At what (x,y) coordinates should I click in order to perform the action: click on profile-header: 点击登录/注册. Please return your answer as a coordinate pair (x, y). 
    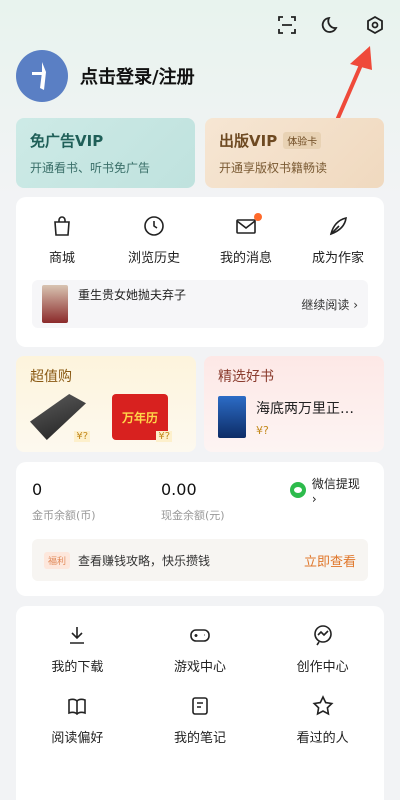
    Looking at the image, I should click on (105, 76).